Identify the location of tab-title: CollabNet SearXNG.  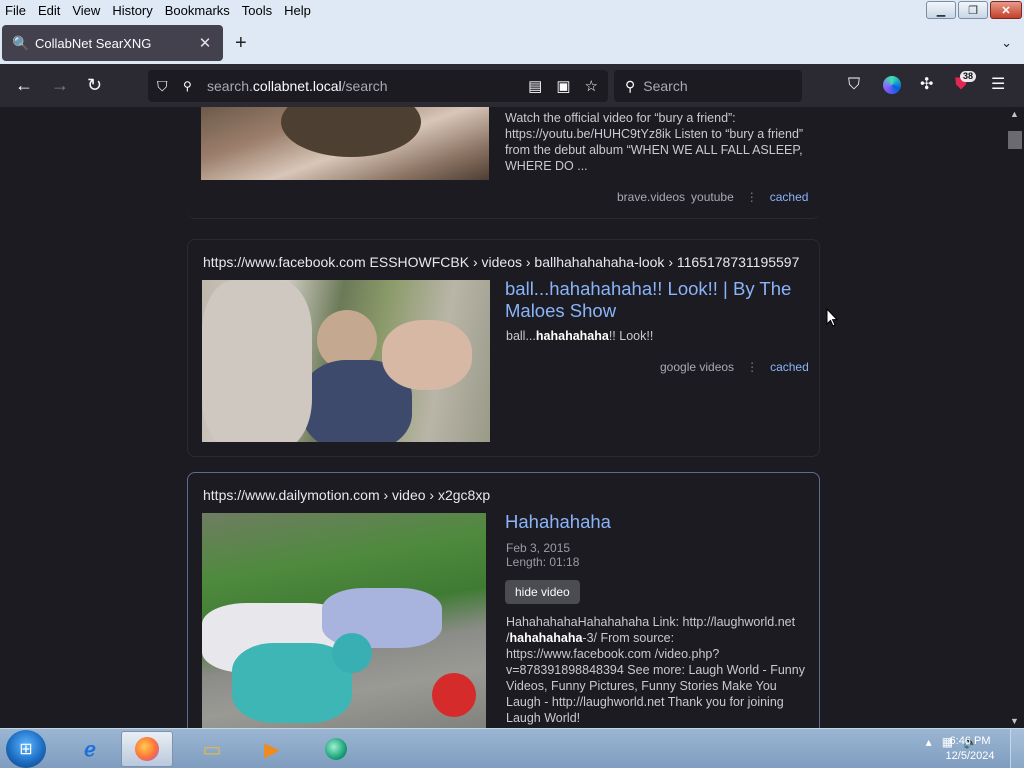
(93, 43).